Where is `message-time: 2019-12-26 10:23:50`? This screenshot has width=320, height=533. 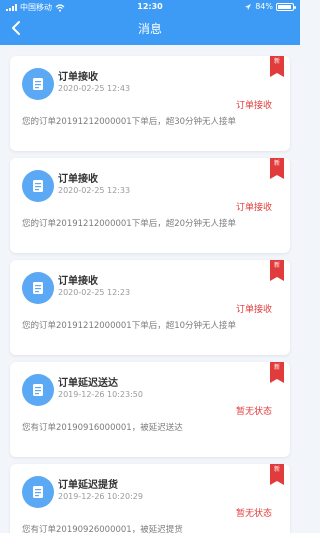
message-time: 2019-12-26 10:23:50 is located at coordinates (100, 394).